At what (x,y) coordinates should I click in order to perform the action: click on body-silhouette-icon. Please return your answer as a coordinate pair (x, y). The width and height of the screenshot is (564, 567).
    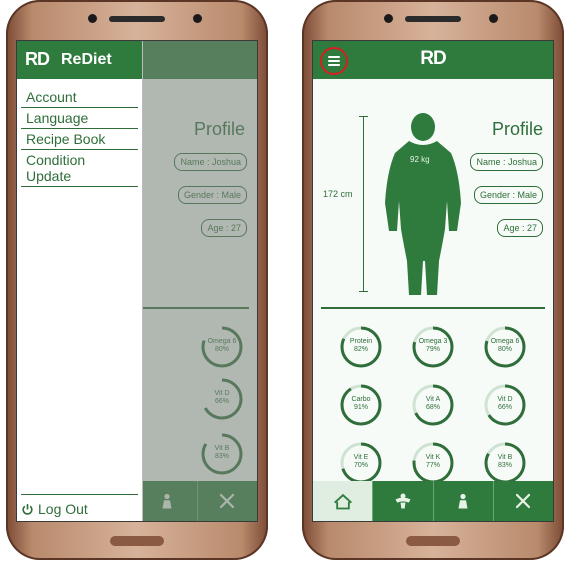
    Looking at the image, I should click on (423, 204).